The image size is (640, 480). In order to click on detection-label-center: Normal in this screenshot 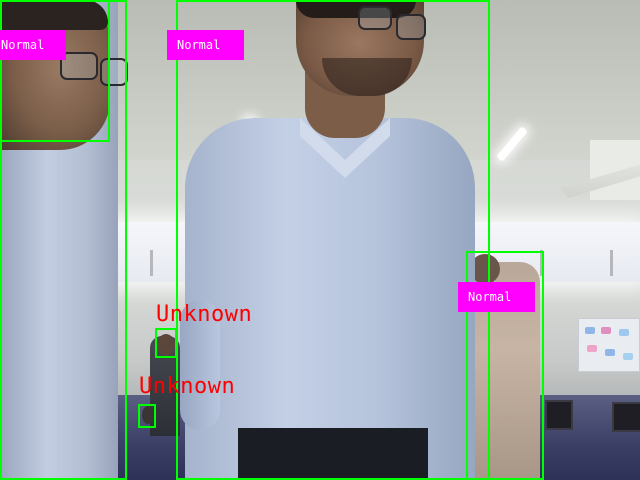, I will do `click(205, 45)`.